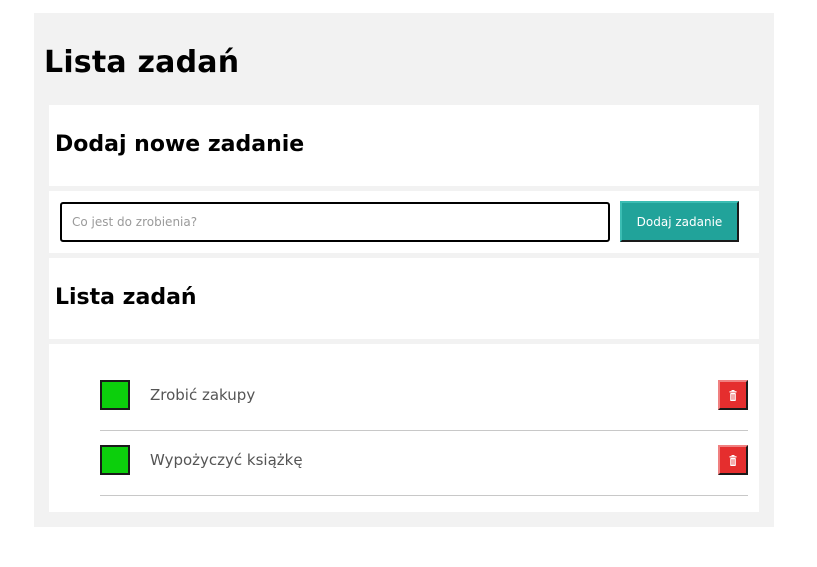 The width and height of the screenshot is (817, 567). Describe the element at coordinates (142, 62) in the screenshot. I see `page-title: Lista zadań` at that location.